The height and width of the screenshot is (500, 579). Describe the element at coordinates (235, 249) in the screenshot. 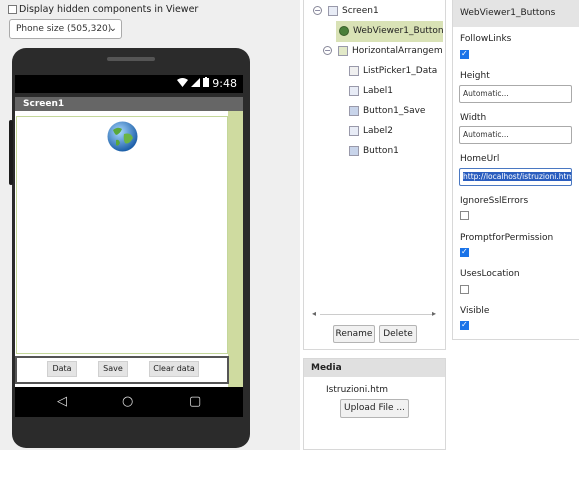

I see `screen-scrollbar` at that location.